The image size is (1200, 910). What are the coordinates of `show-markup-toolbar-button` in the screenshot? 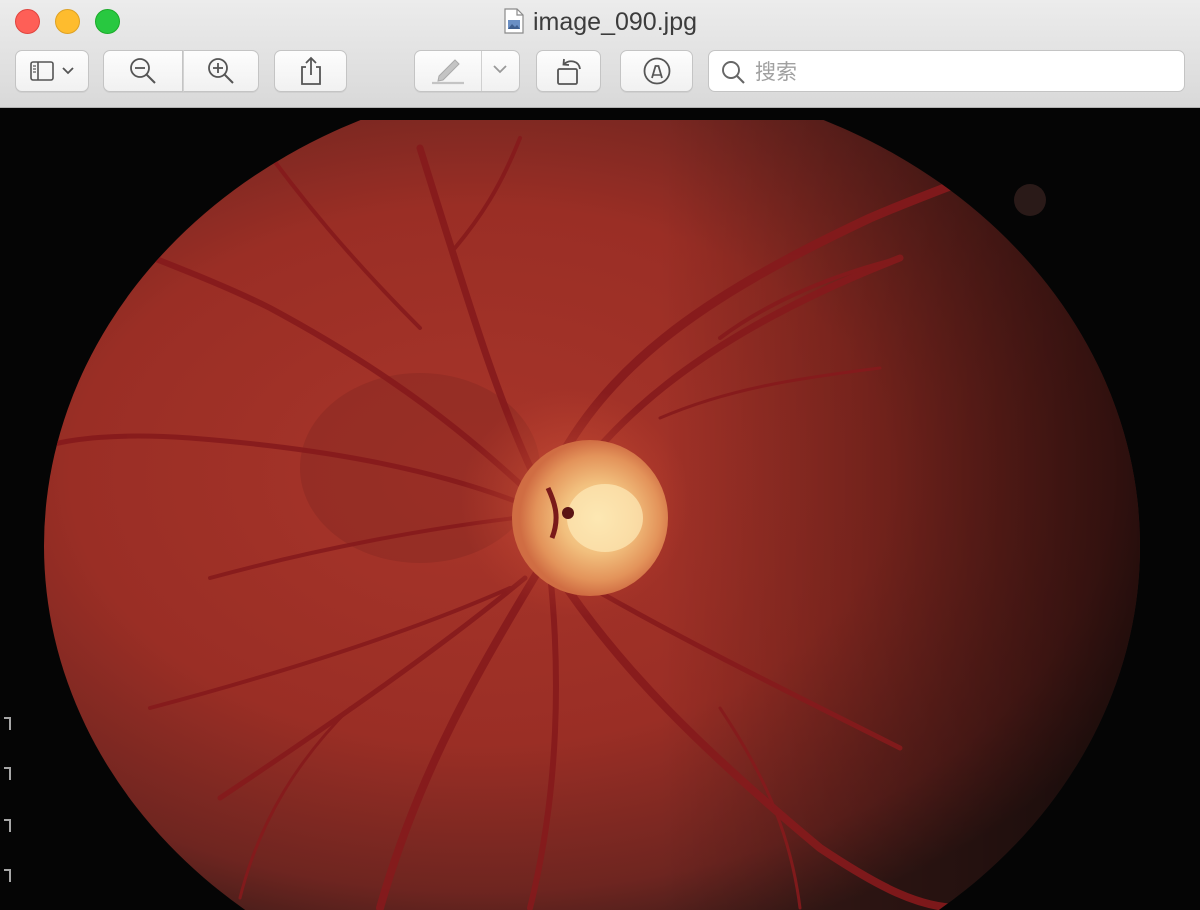 It's located at (656, 71).